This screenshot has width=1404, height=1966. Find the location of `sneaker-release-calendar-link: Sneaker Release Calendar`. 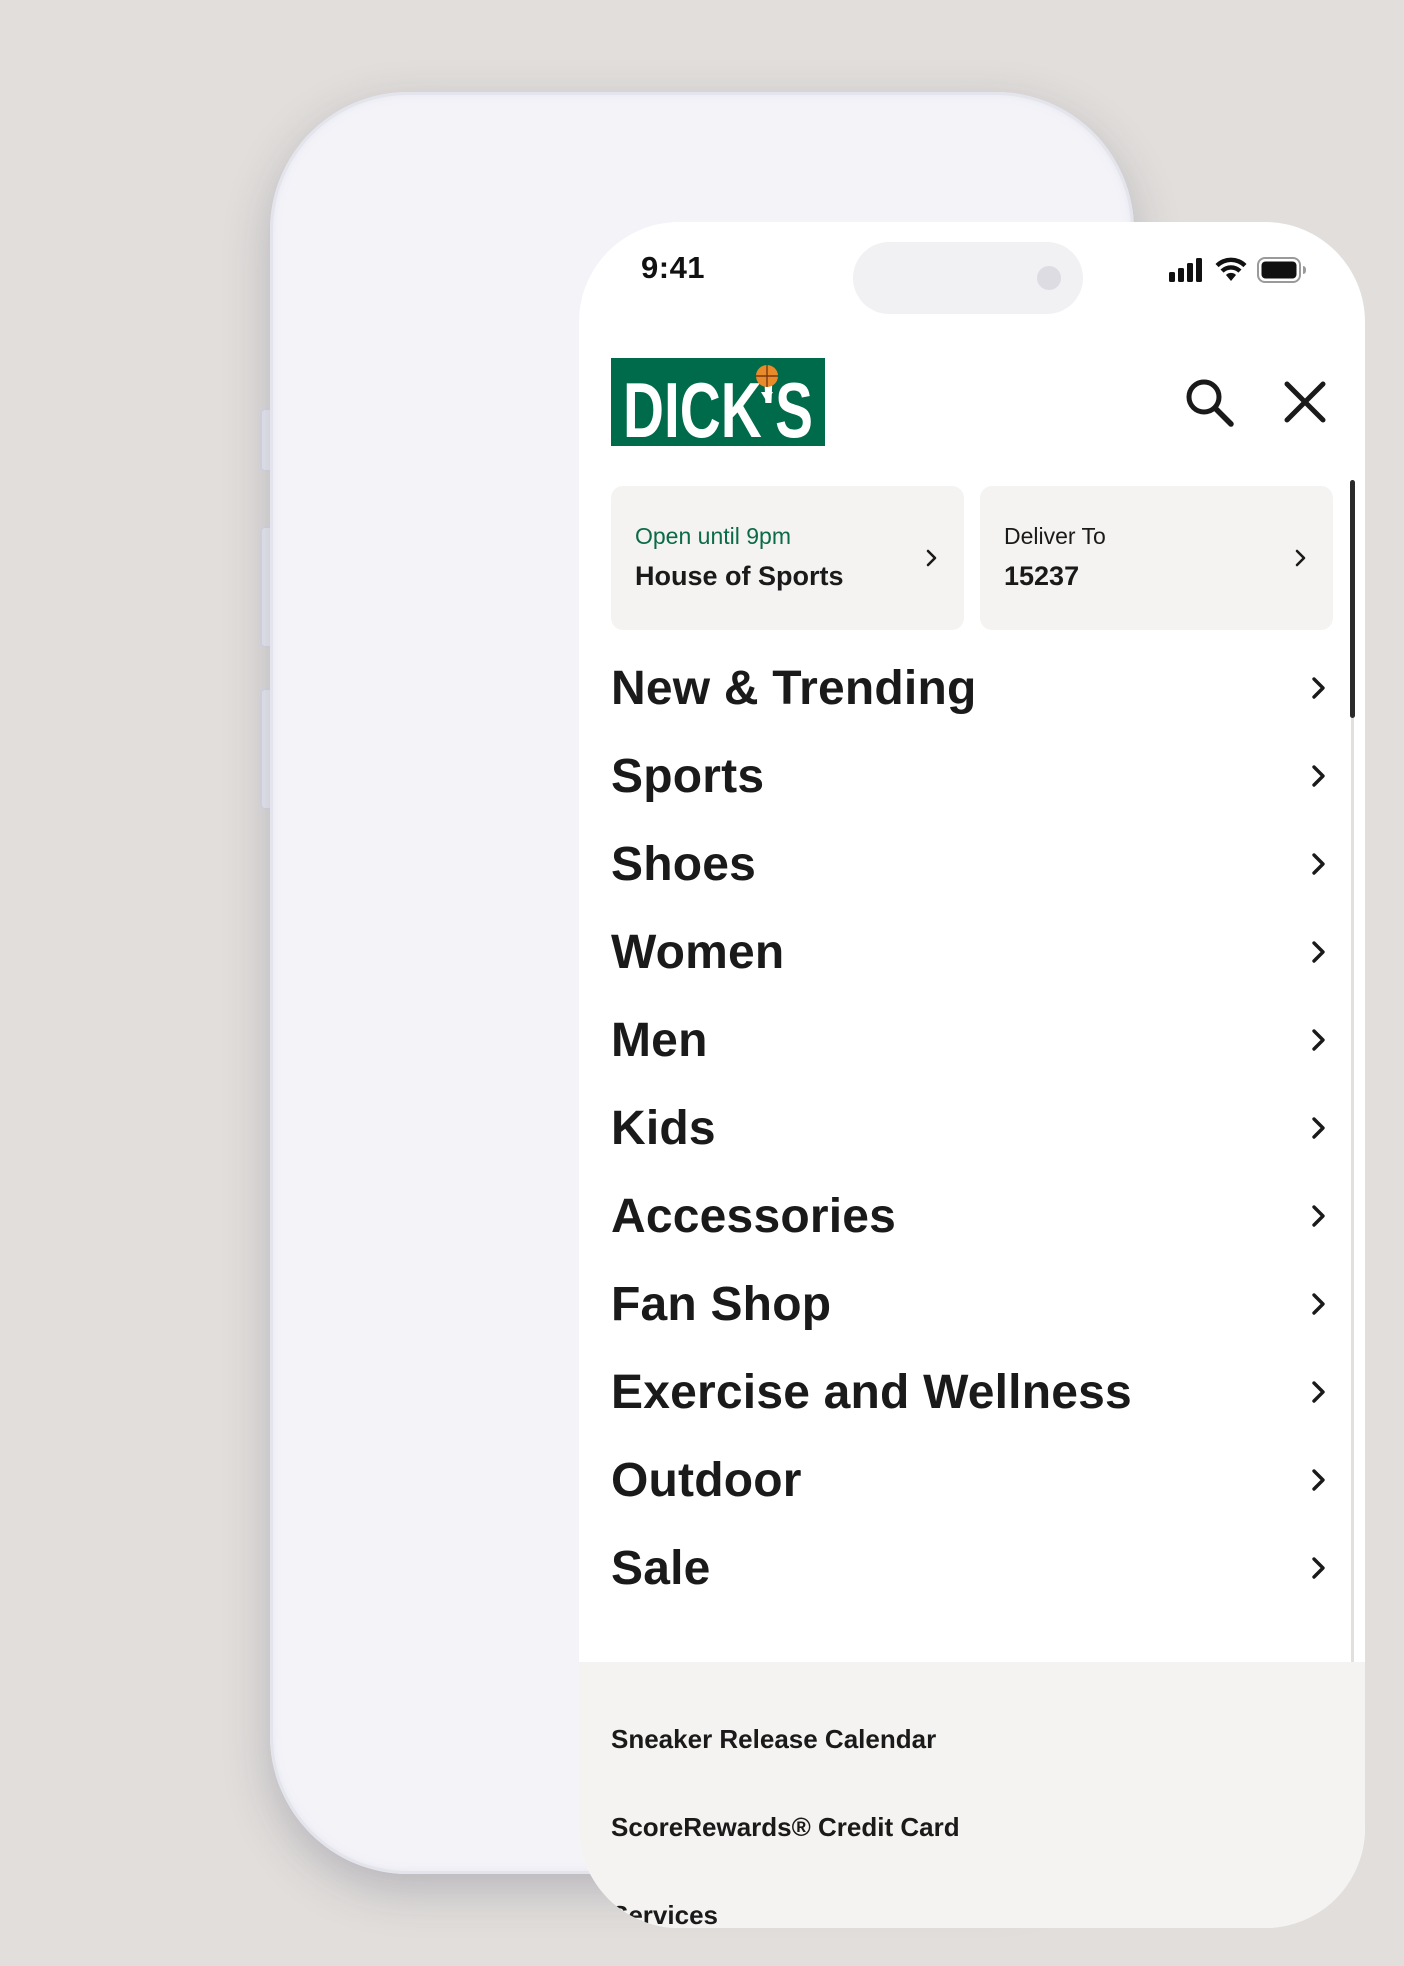

sneaker-release-calendar-link: Sneaker Release Calendar is located at coordinates (773, 1739).